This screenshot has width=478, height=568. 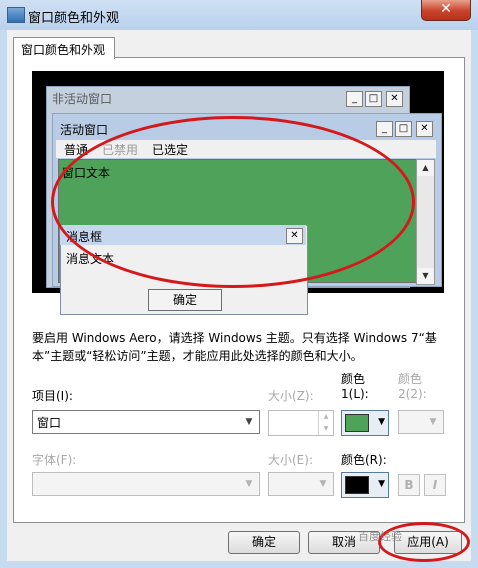 What do you see at coordinates (82, 99) in the screenshot?
I see `inactive-window-title: 非活动窗口` at bounding box center [82, 99].